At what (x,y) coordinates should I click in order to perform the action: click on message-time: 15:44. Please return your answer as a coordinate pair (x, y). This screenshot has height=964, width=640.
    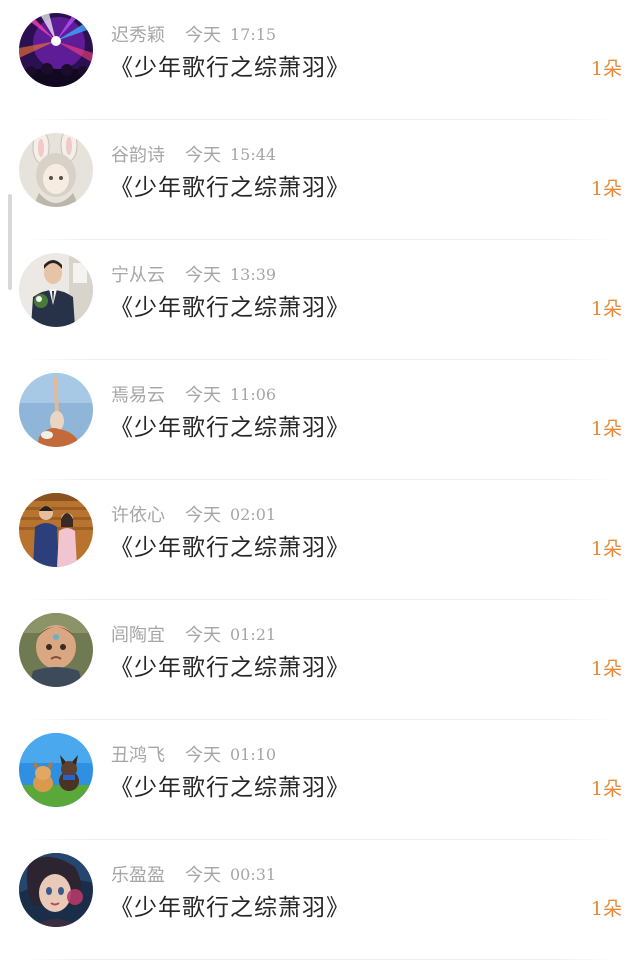
    Looking at the image, I should click on (253, 154).